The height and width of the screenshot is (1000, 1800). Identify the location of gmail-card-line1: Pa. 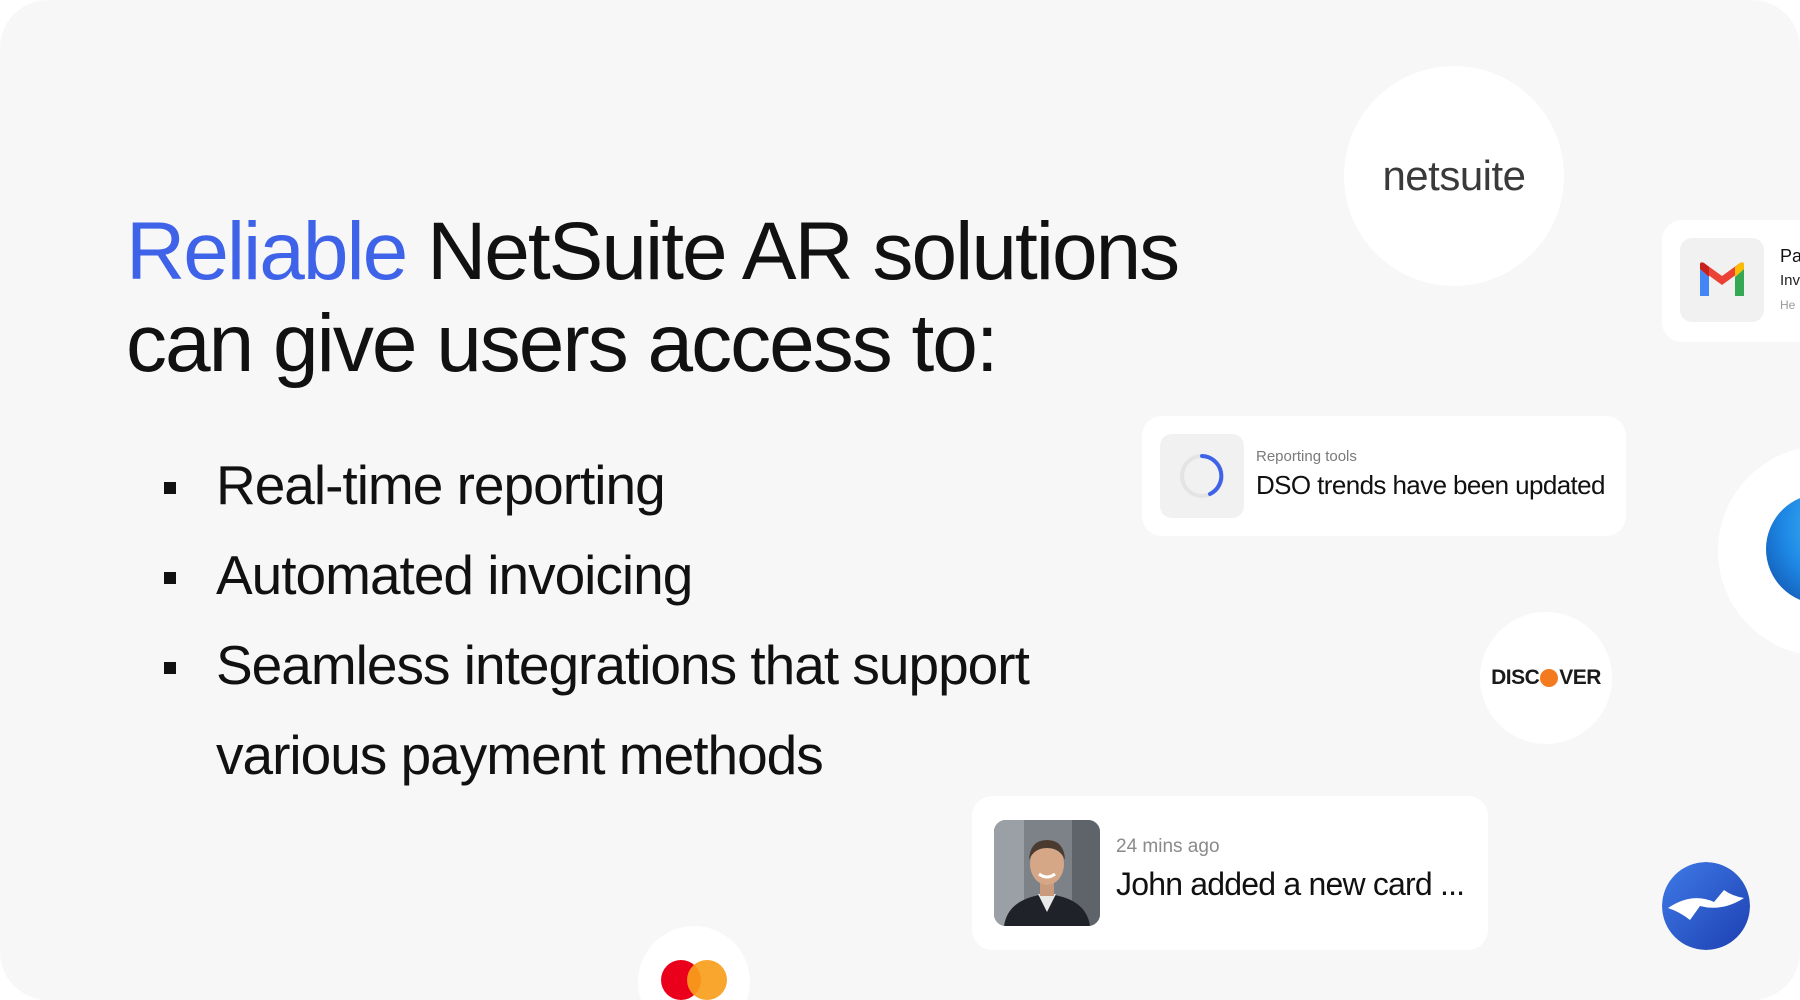
(1790, 256).